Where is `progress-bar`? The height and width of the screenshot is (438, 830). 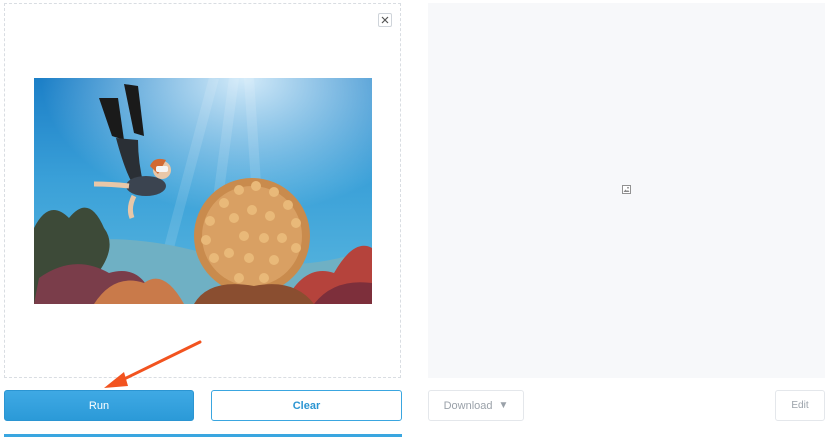
progress-bar is located at coordinates (203, 435).